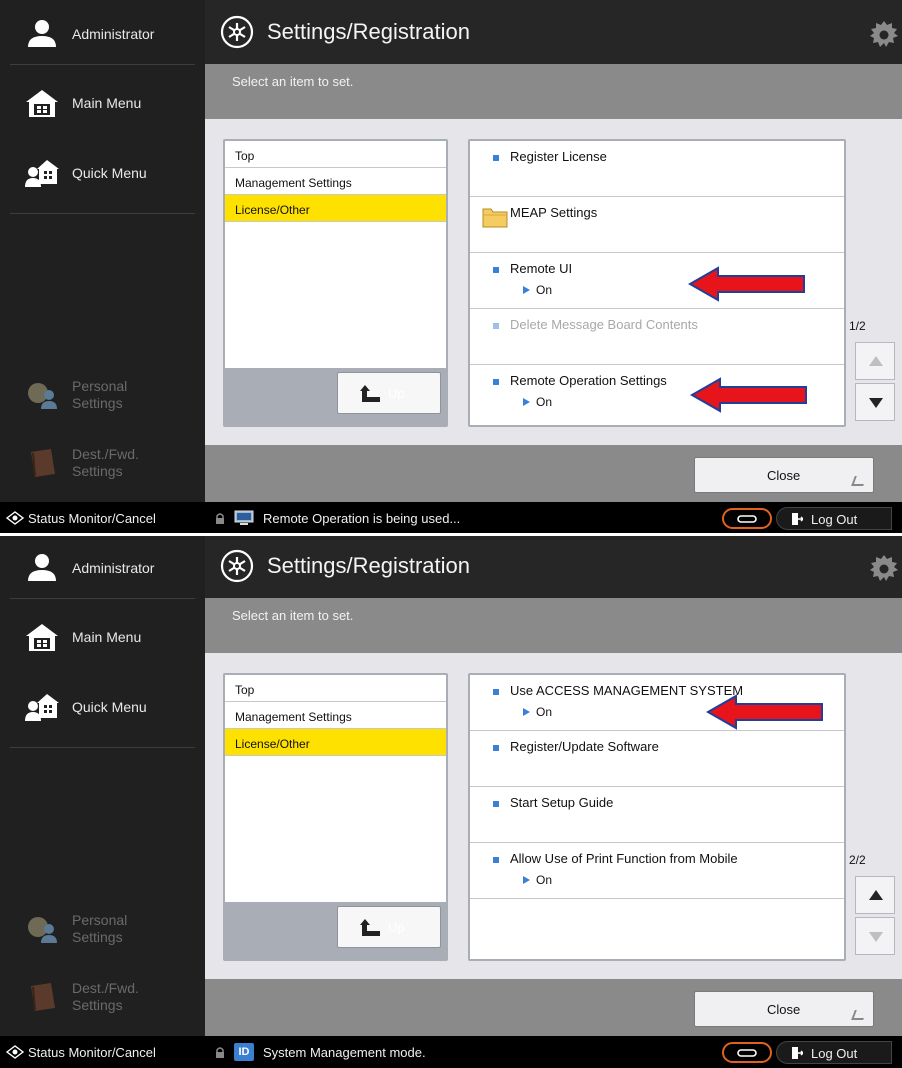 This screenshot has height=1068, width=902. Describe the element at coordinates (657, 225) in the screenshot. I see `item-meap-settings: MEAP Settings` at that location.